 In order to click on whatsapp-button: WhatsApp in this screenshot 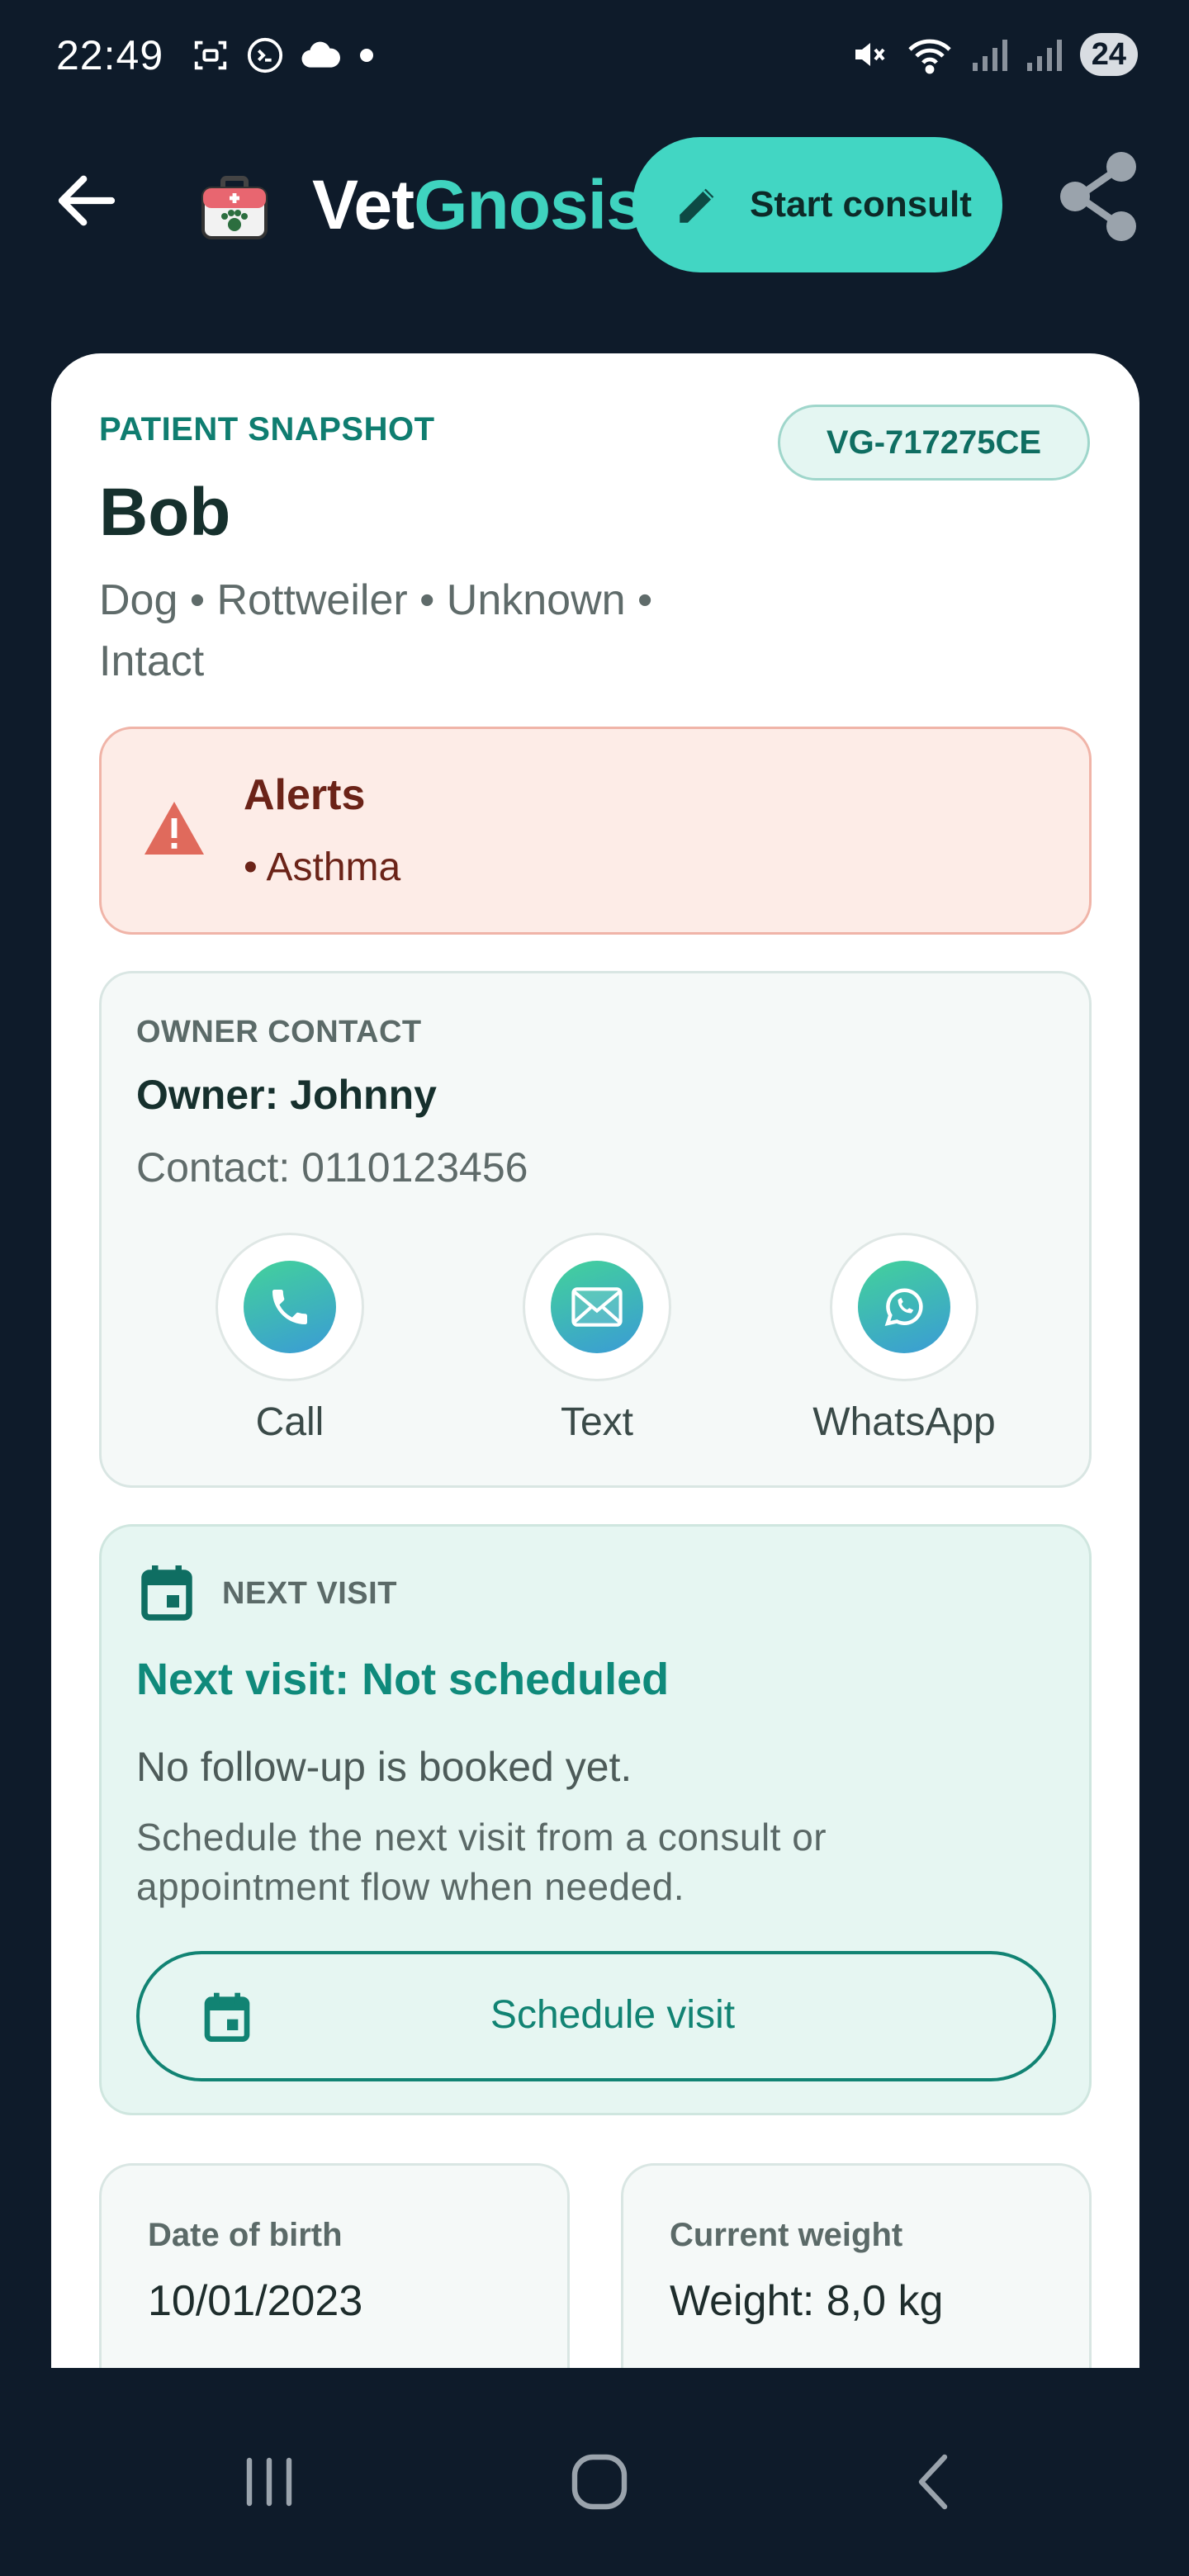, I will do `click(904, 1344)`.